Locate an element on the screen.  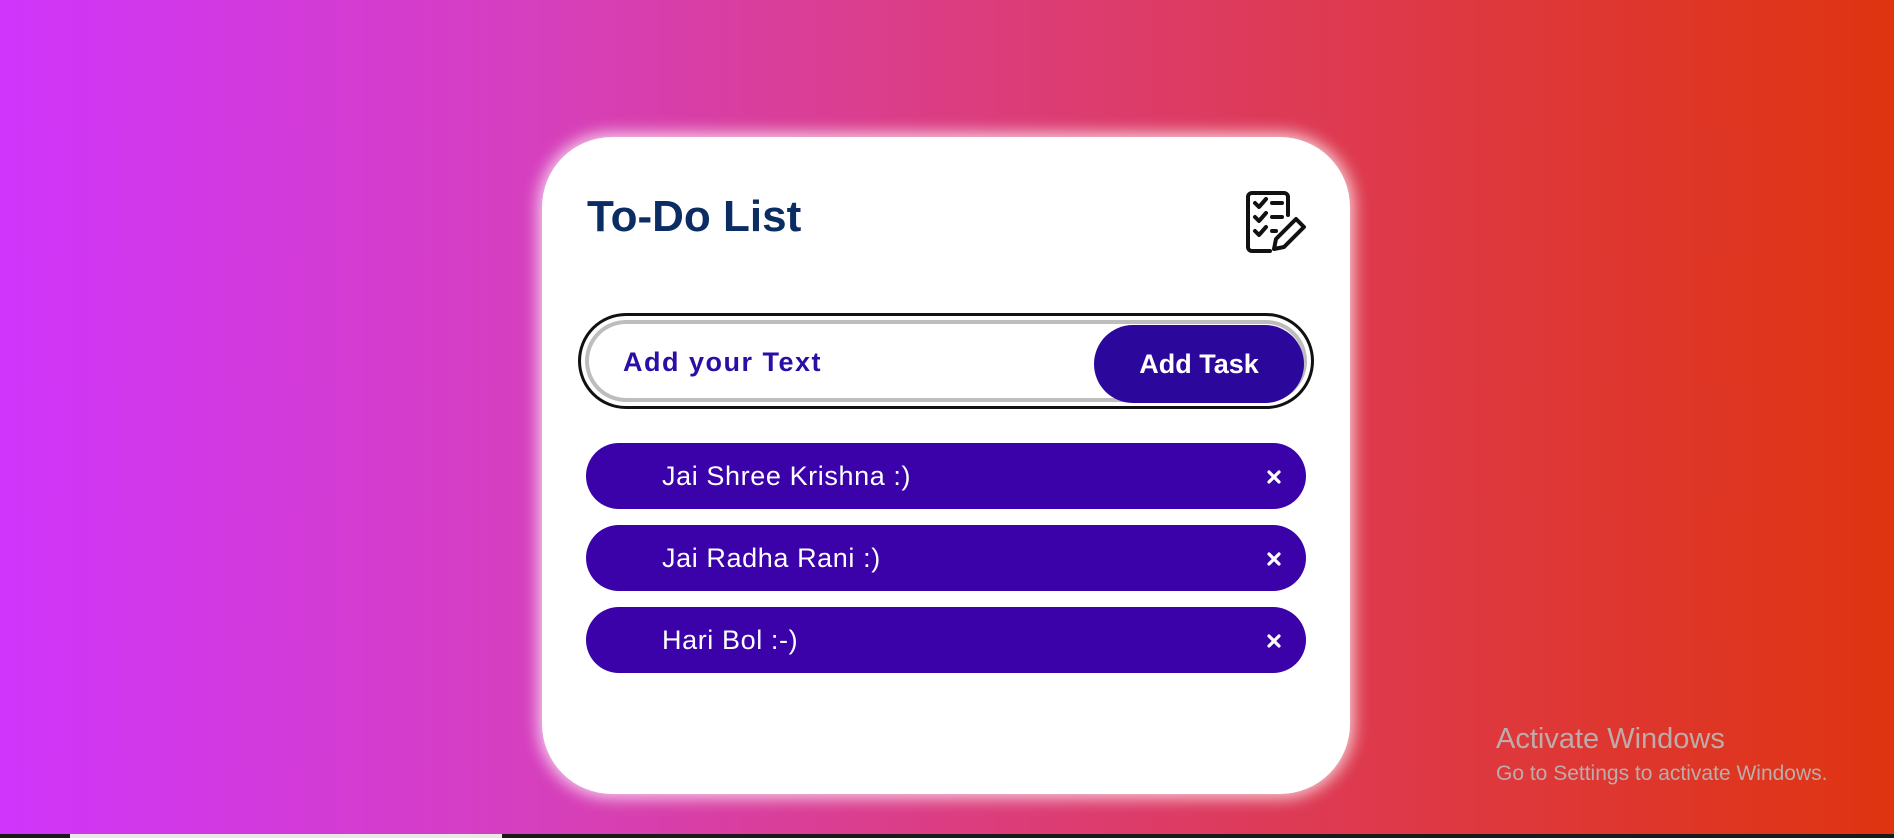
checklist-pencil-icon is located at coordinates (1276, 222).